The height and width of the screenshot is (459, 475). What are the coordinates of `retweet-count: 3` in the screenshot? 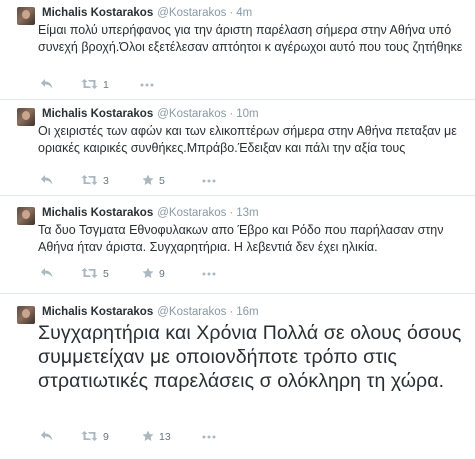 It's located at (106, 181).